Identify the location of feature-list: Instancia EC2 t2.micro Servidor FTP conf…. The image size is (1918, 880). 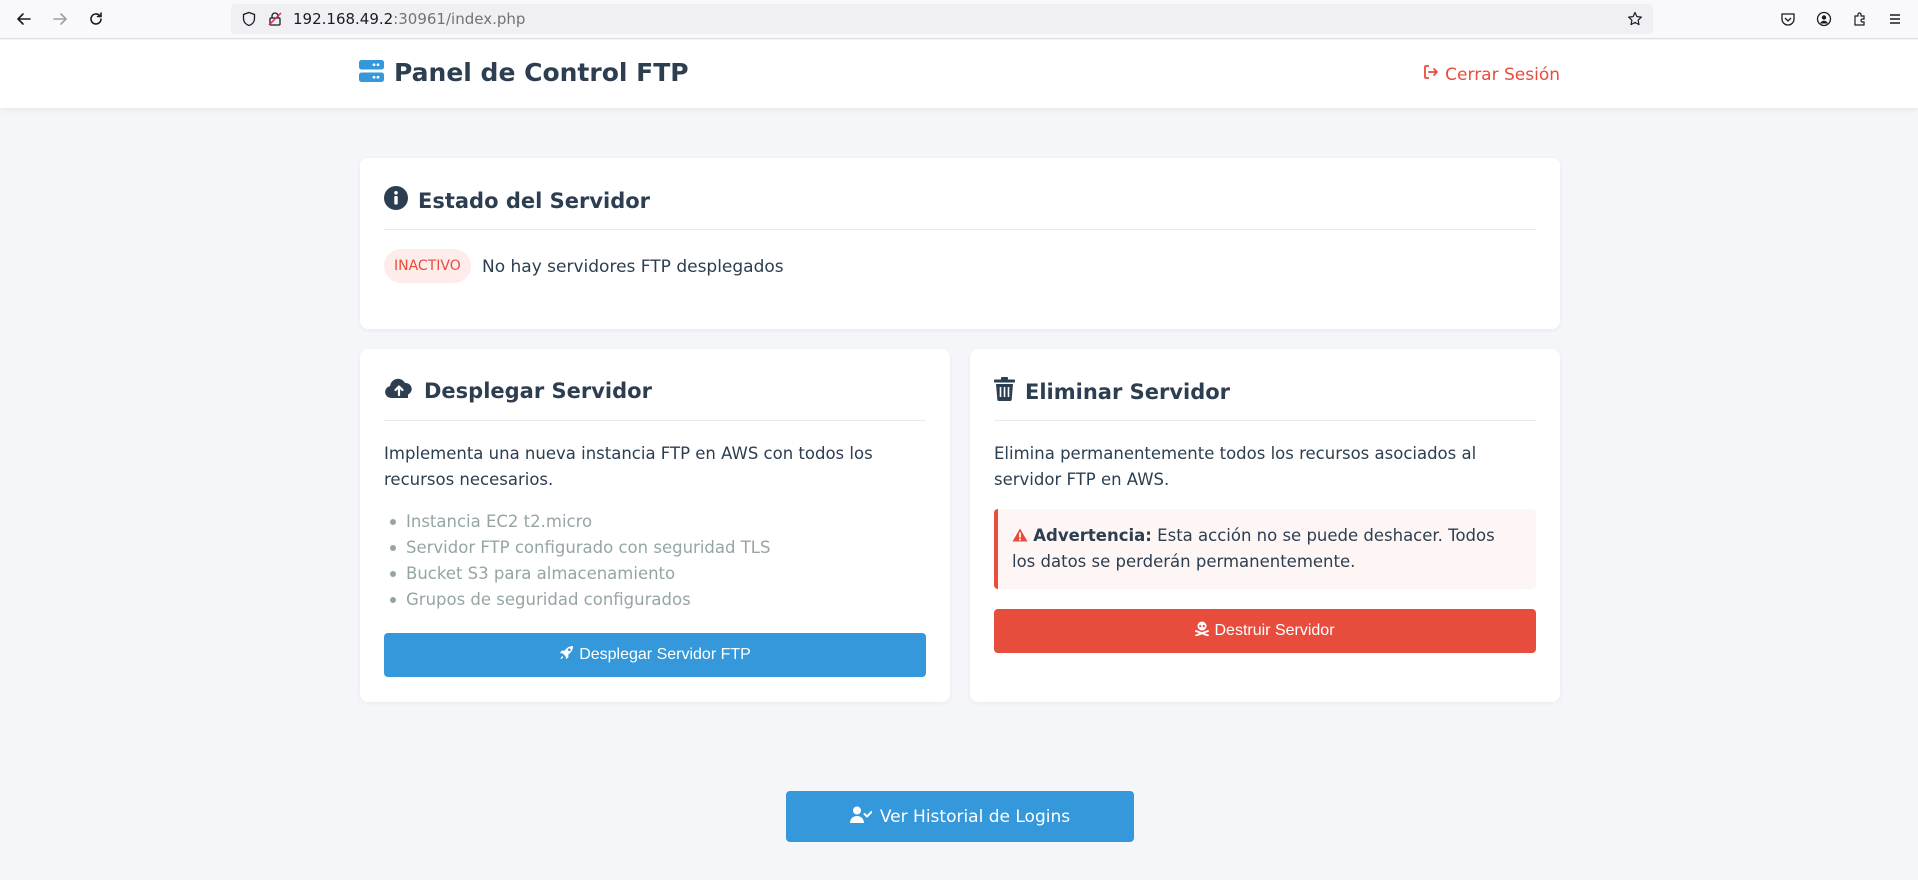
(577, 561).